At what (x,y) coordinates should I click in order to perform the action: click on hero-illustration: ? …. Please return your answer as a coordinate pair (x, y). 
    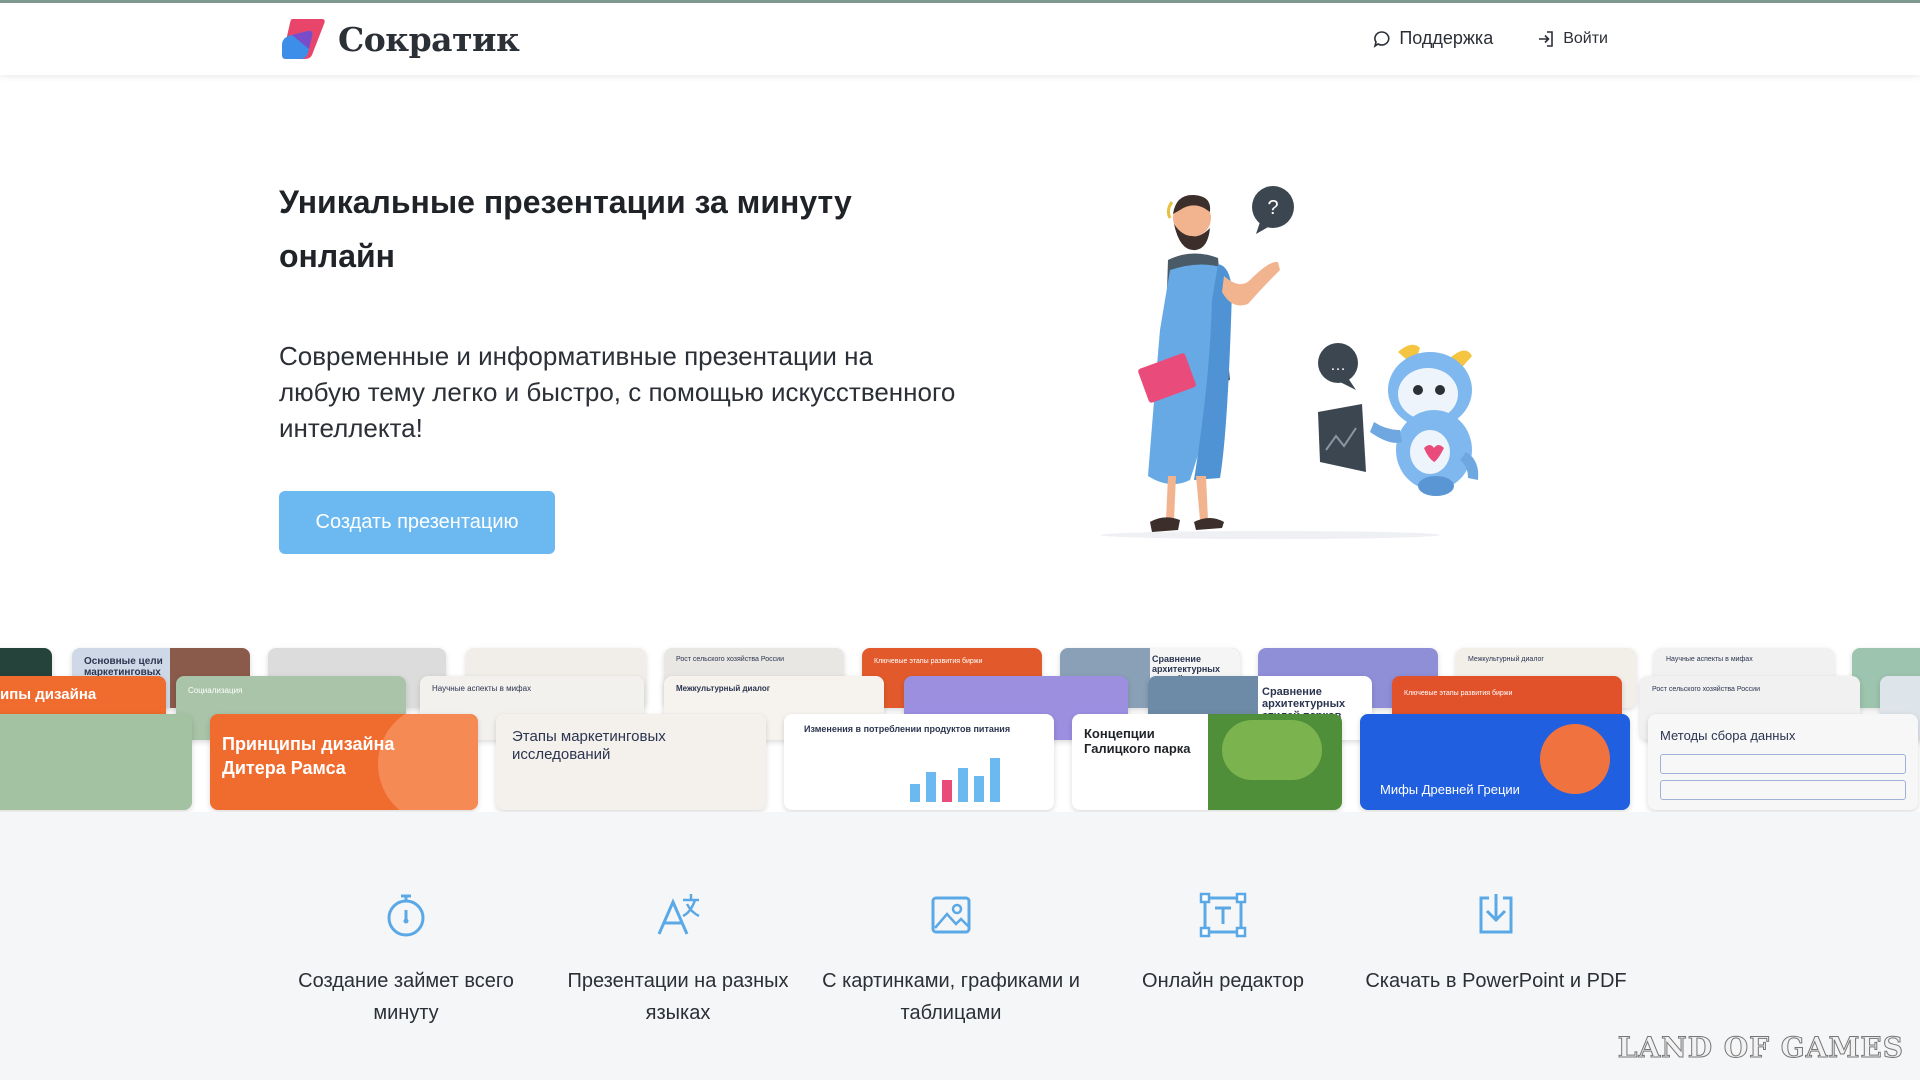
    Looking at the image, I should click on (1289, 362).